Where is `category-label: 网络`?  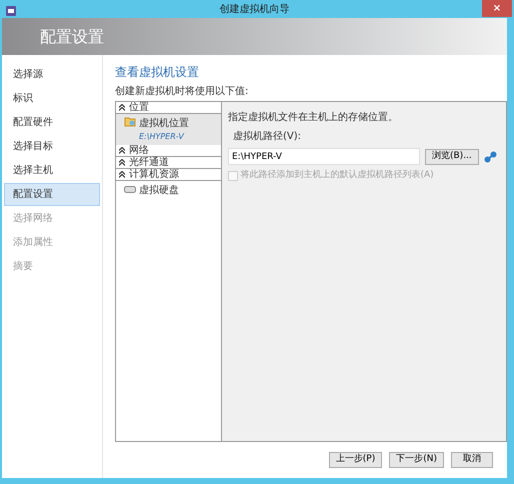 category-label: 网络 is located at coordinates (139, 150).